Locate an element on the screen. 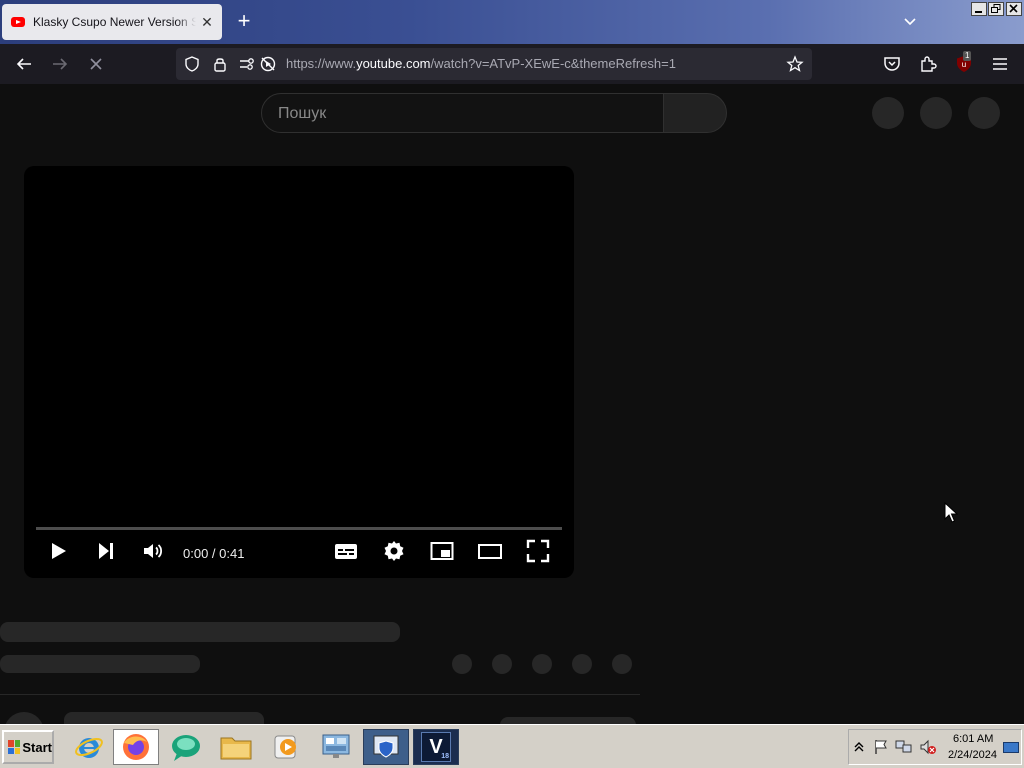  internet-explorer-icon is located at coordinates (89, 747).